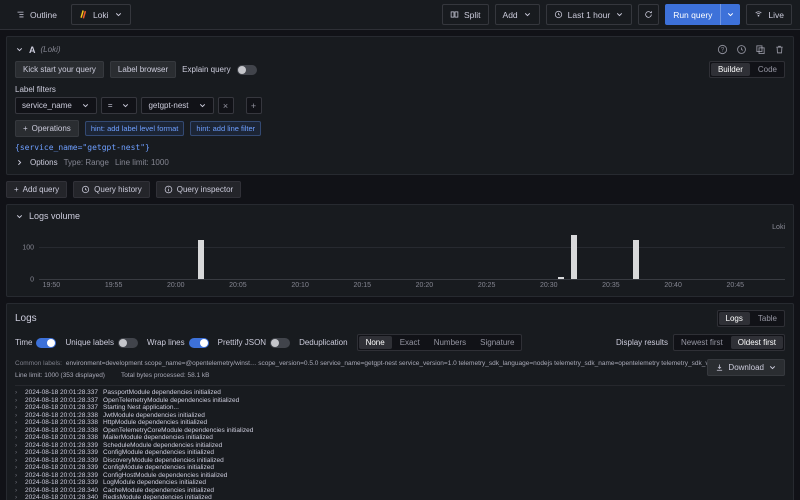 The height and width of the screenshot is (500, 800). What do you see at coordinates (741, 49) in the screenshot?
I see `query-history-icon-button` at bounding box center [741, 49].